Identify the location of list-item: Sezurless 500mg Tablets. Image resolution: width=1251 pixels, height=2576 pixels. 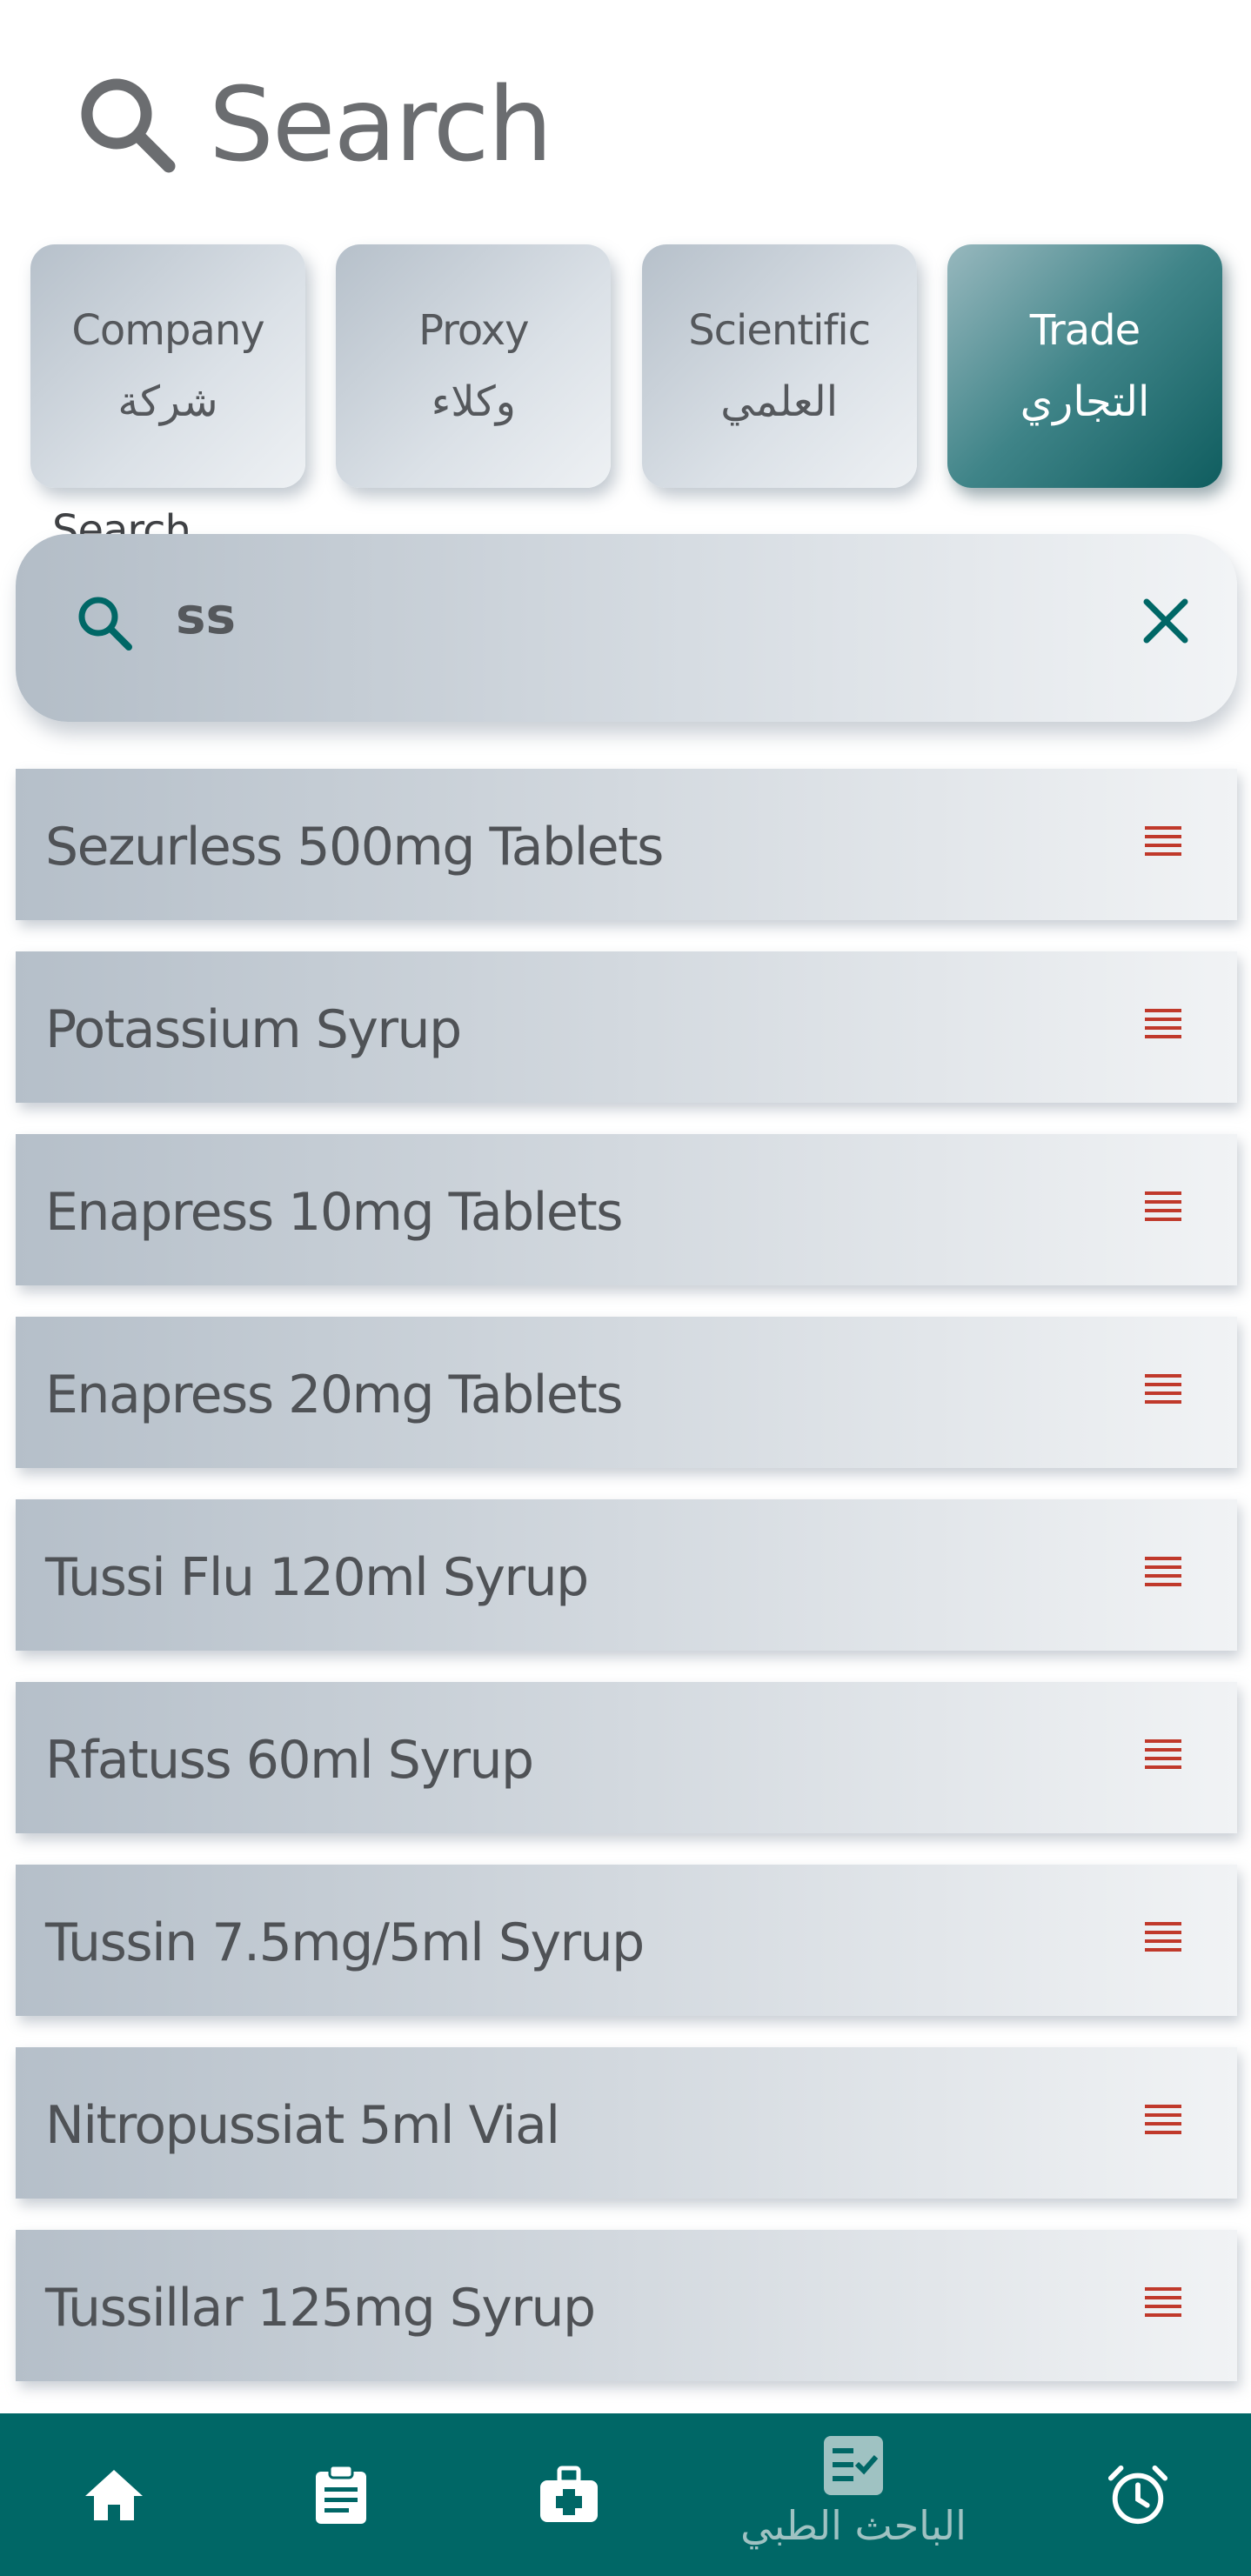
(626, 844).